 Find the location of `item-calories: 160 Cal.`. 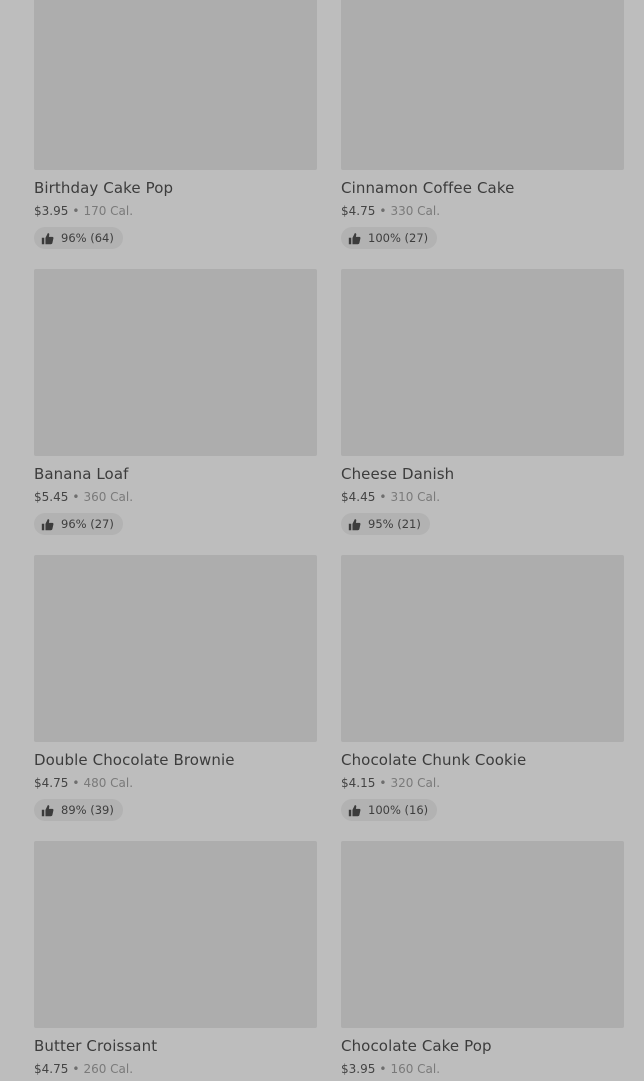

item-calories: 160 Cal. is located at coordinates (415, 1069).